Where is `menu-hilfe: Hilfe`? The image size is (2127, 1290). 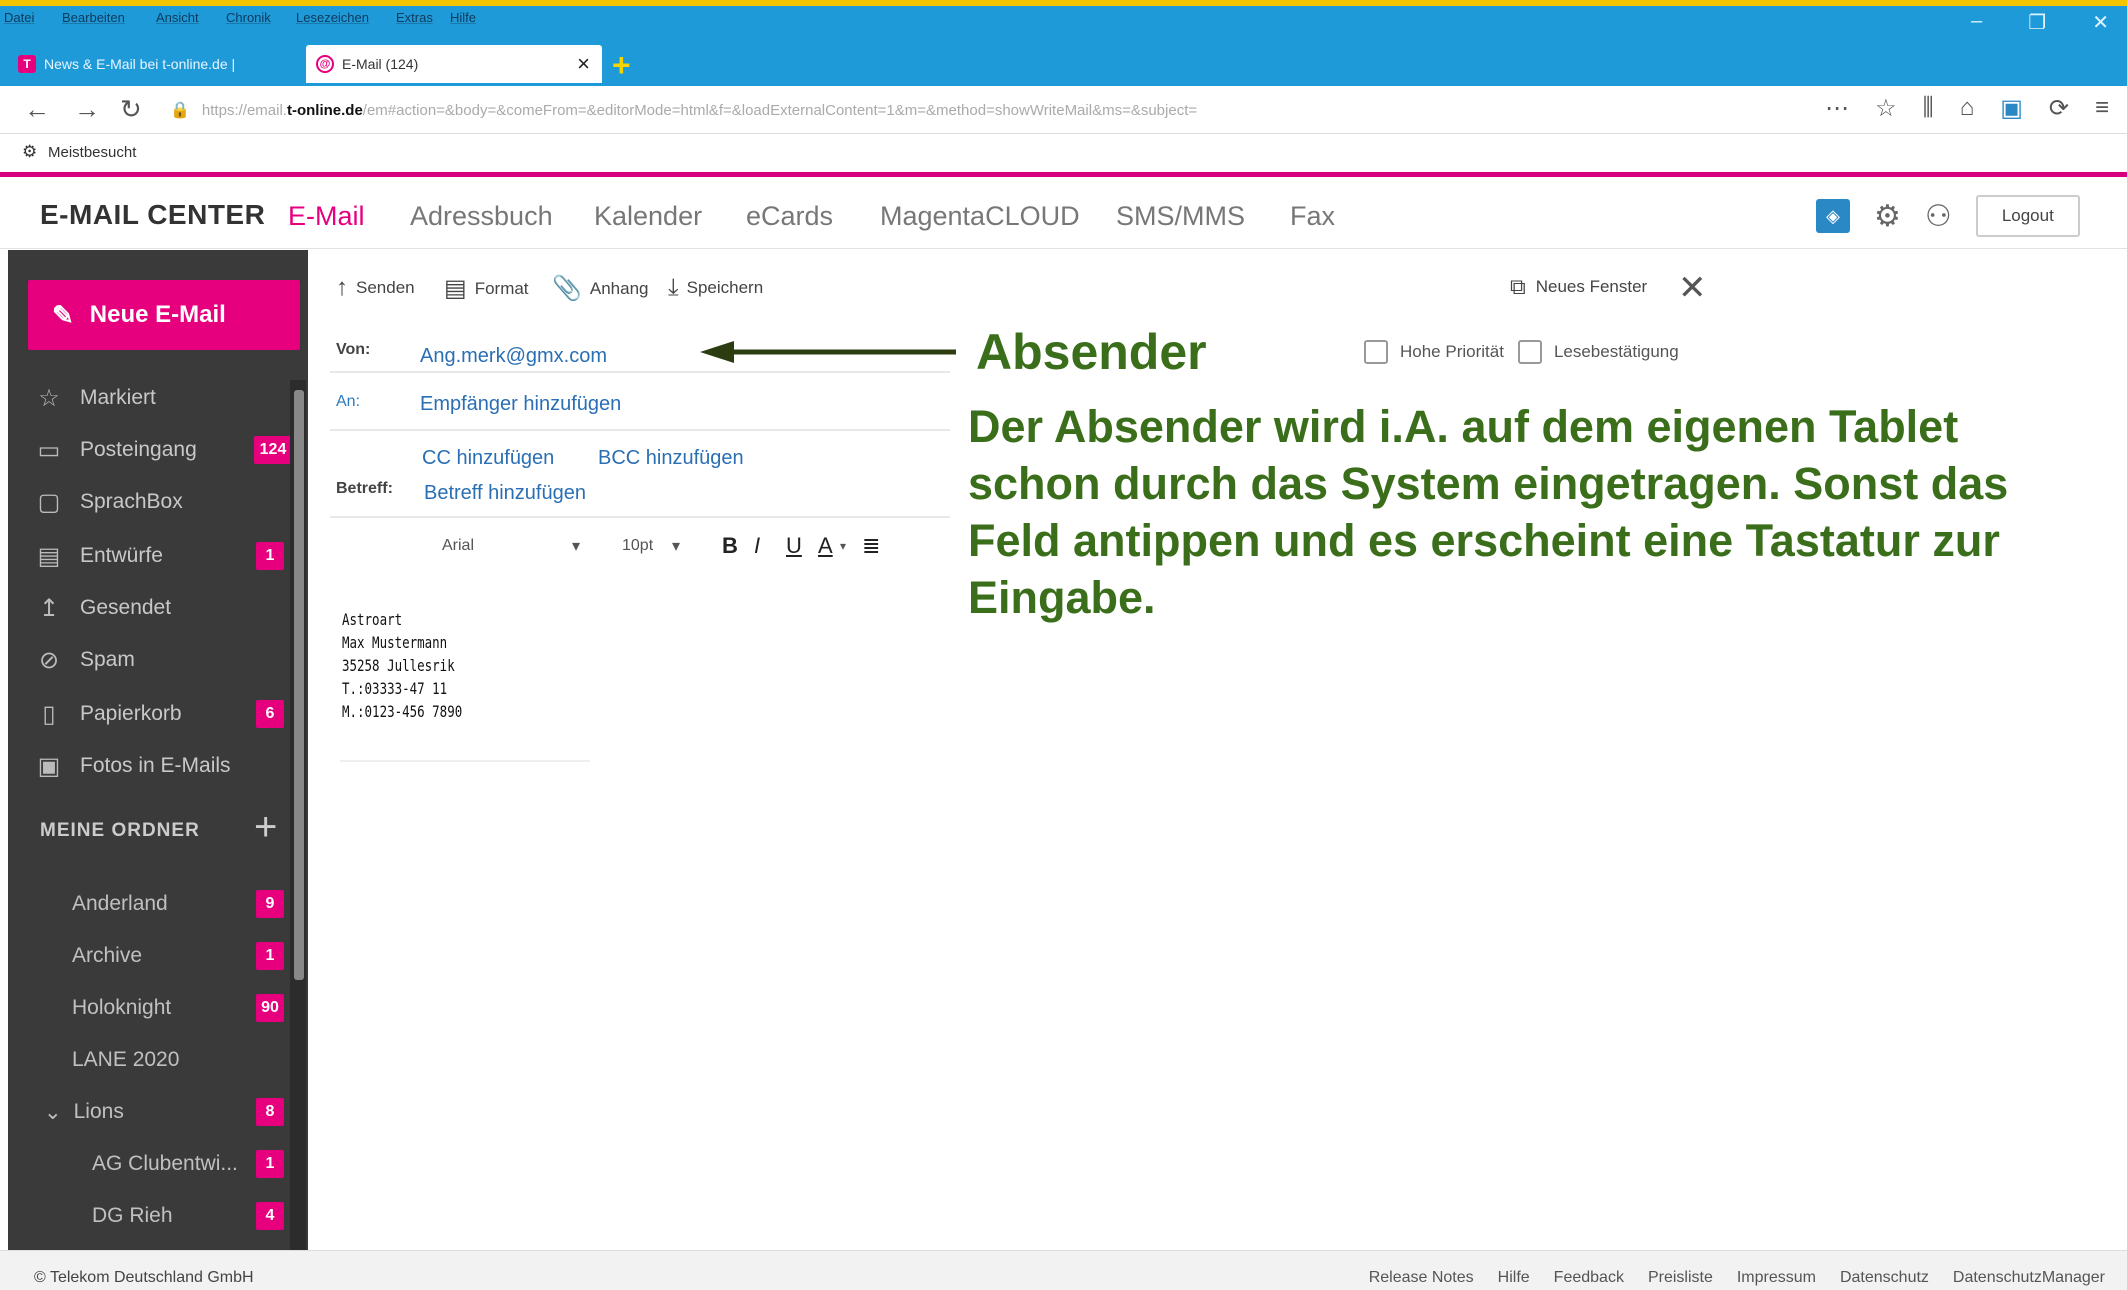 menu-hilfe: Hilfe is located at coordinates (463, 17).